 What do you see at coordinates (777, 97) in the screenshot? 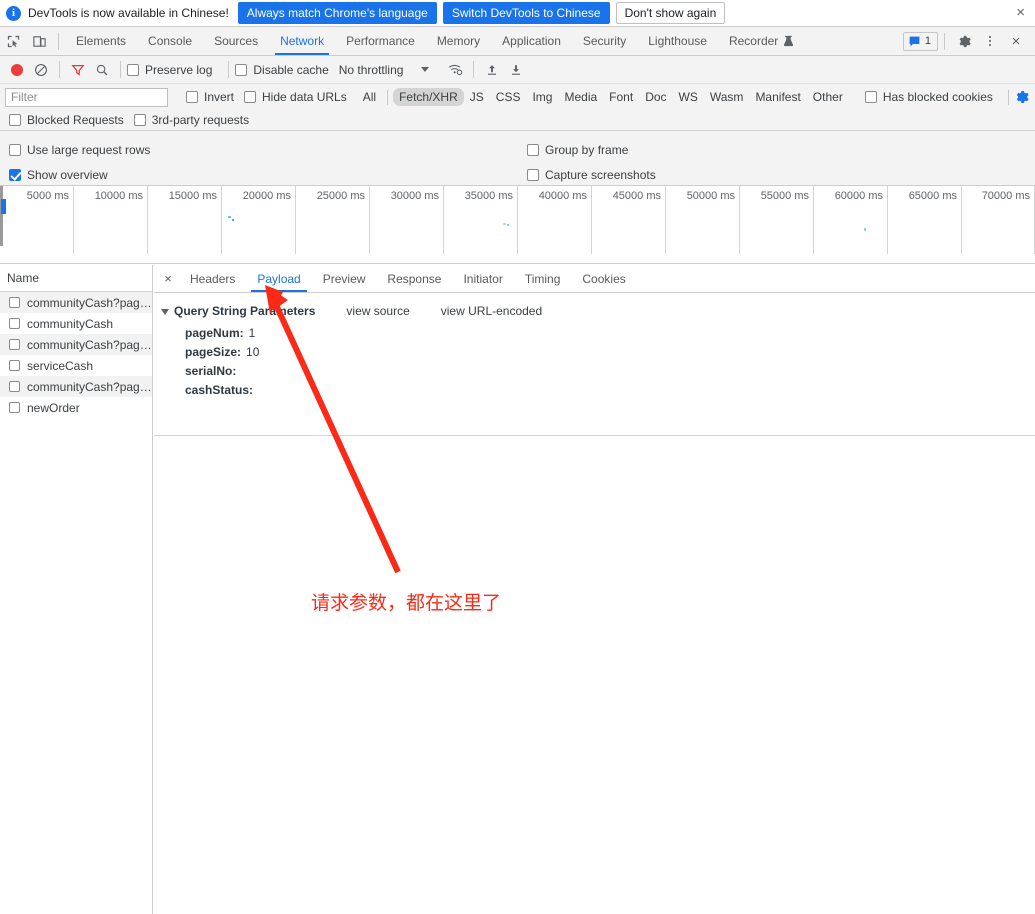
I see `filter-type-manifest: Manifest` at bounding box center [777, 97].